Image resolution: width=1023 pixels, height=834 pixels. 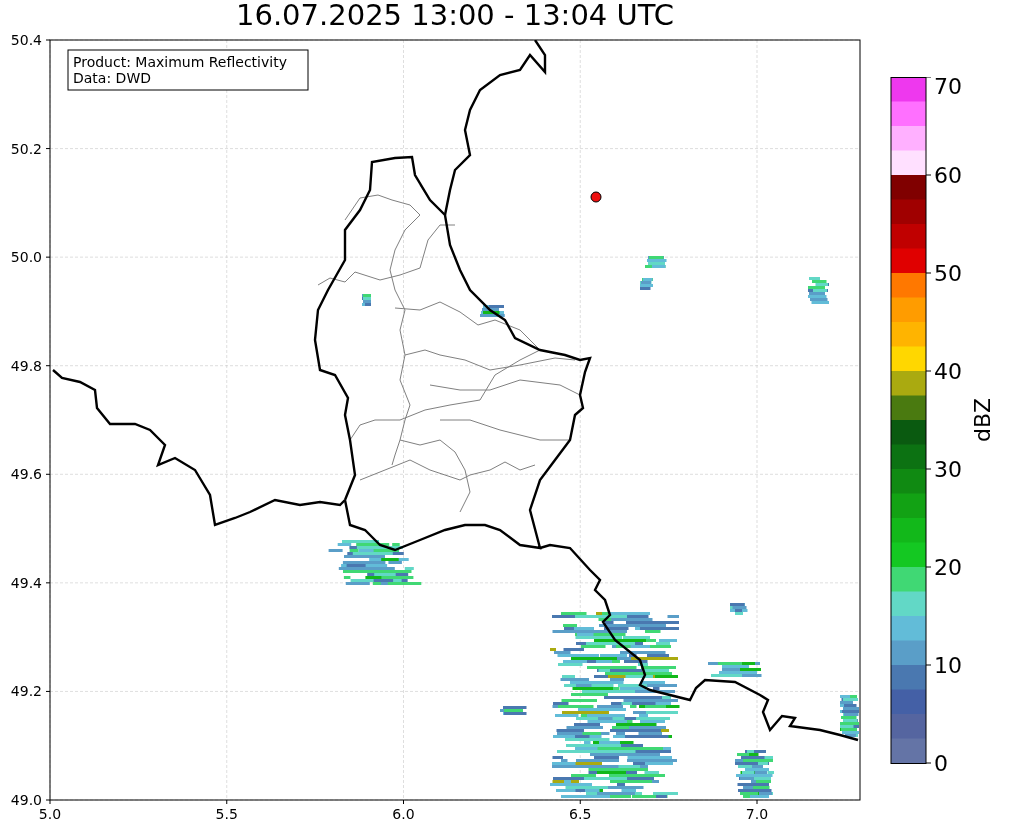 What do you see at coordinates (226, 814) in the screenshot?
I see `axis-tick-label: 5.5` at bounding box center [226, 814].